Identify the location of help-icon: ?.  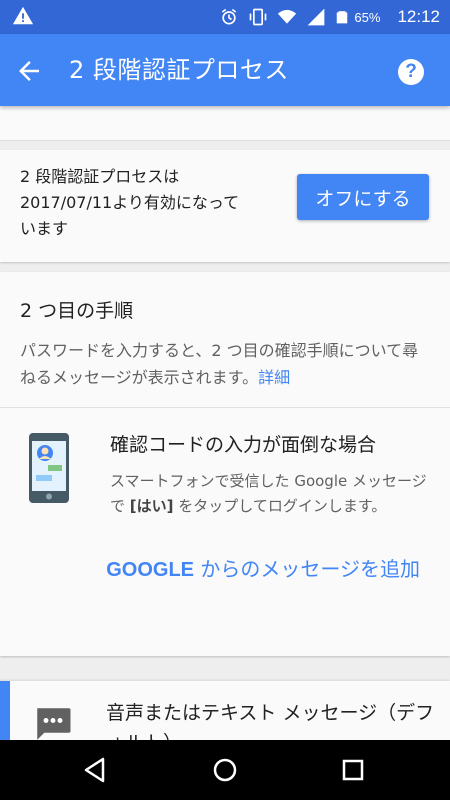
(411, 72).